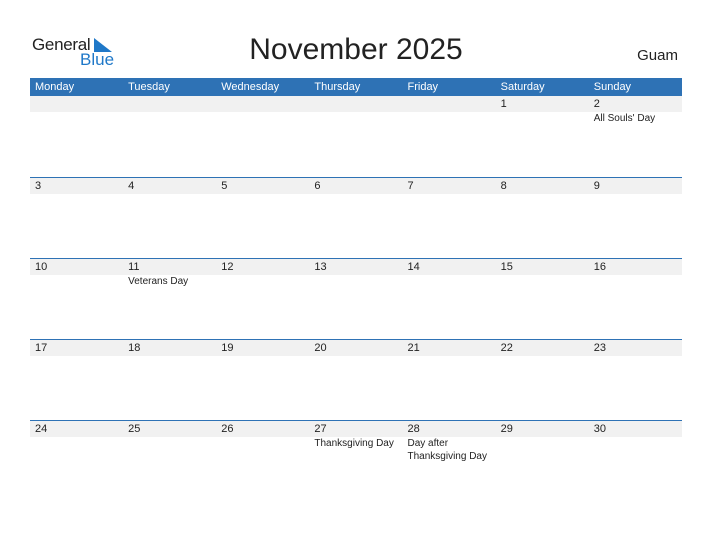 This screenshot has width=712, height=550. Describe the element at coordinates (227, 267) in the screenshot. I see `day-number: 12` at that location.